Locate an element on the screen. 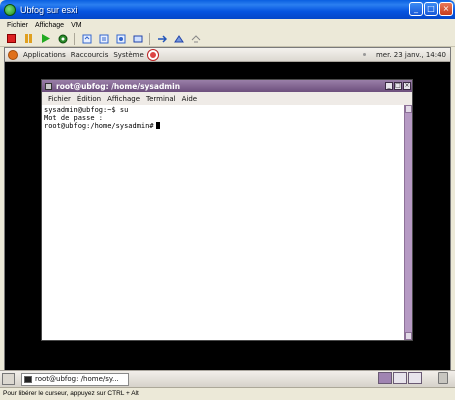 Image resolution: width=455 pixels, height=400 pixels. scroll-up-arrow-icon is located at coordinates (408, 109).